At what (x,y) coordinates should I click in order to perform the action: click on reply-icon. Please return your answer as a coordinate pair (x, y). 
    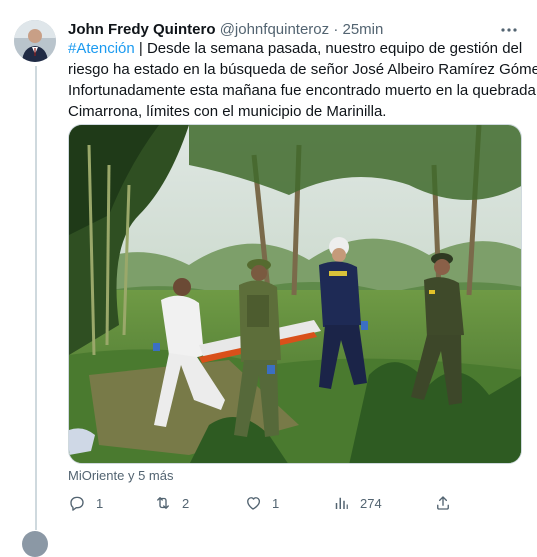
    Looking at the image, I should click on (77, 503).